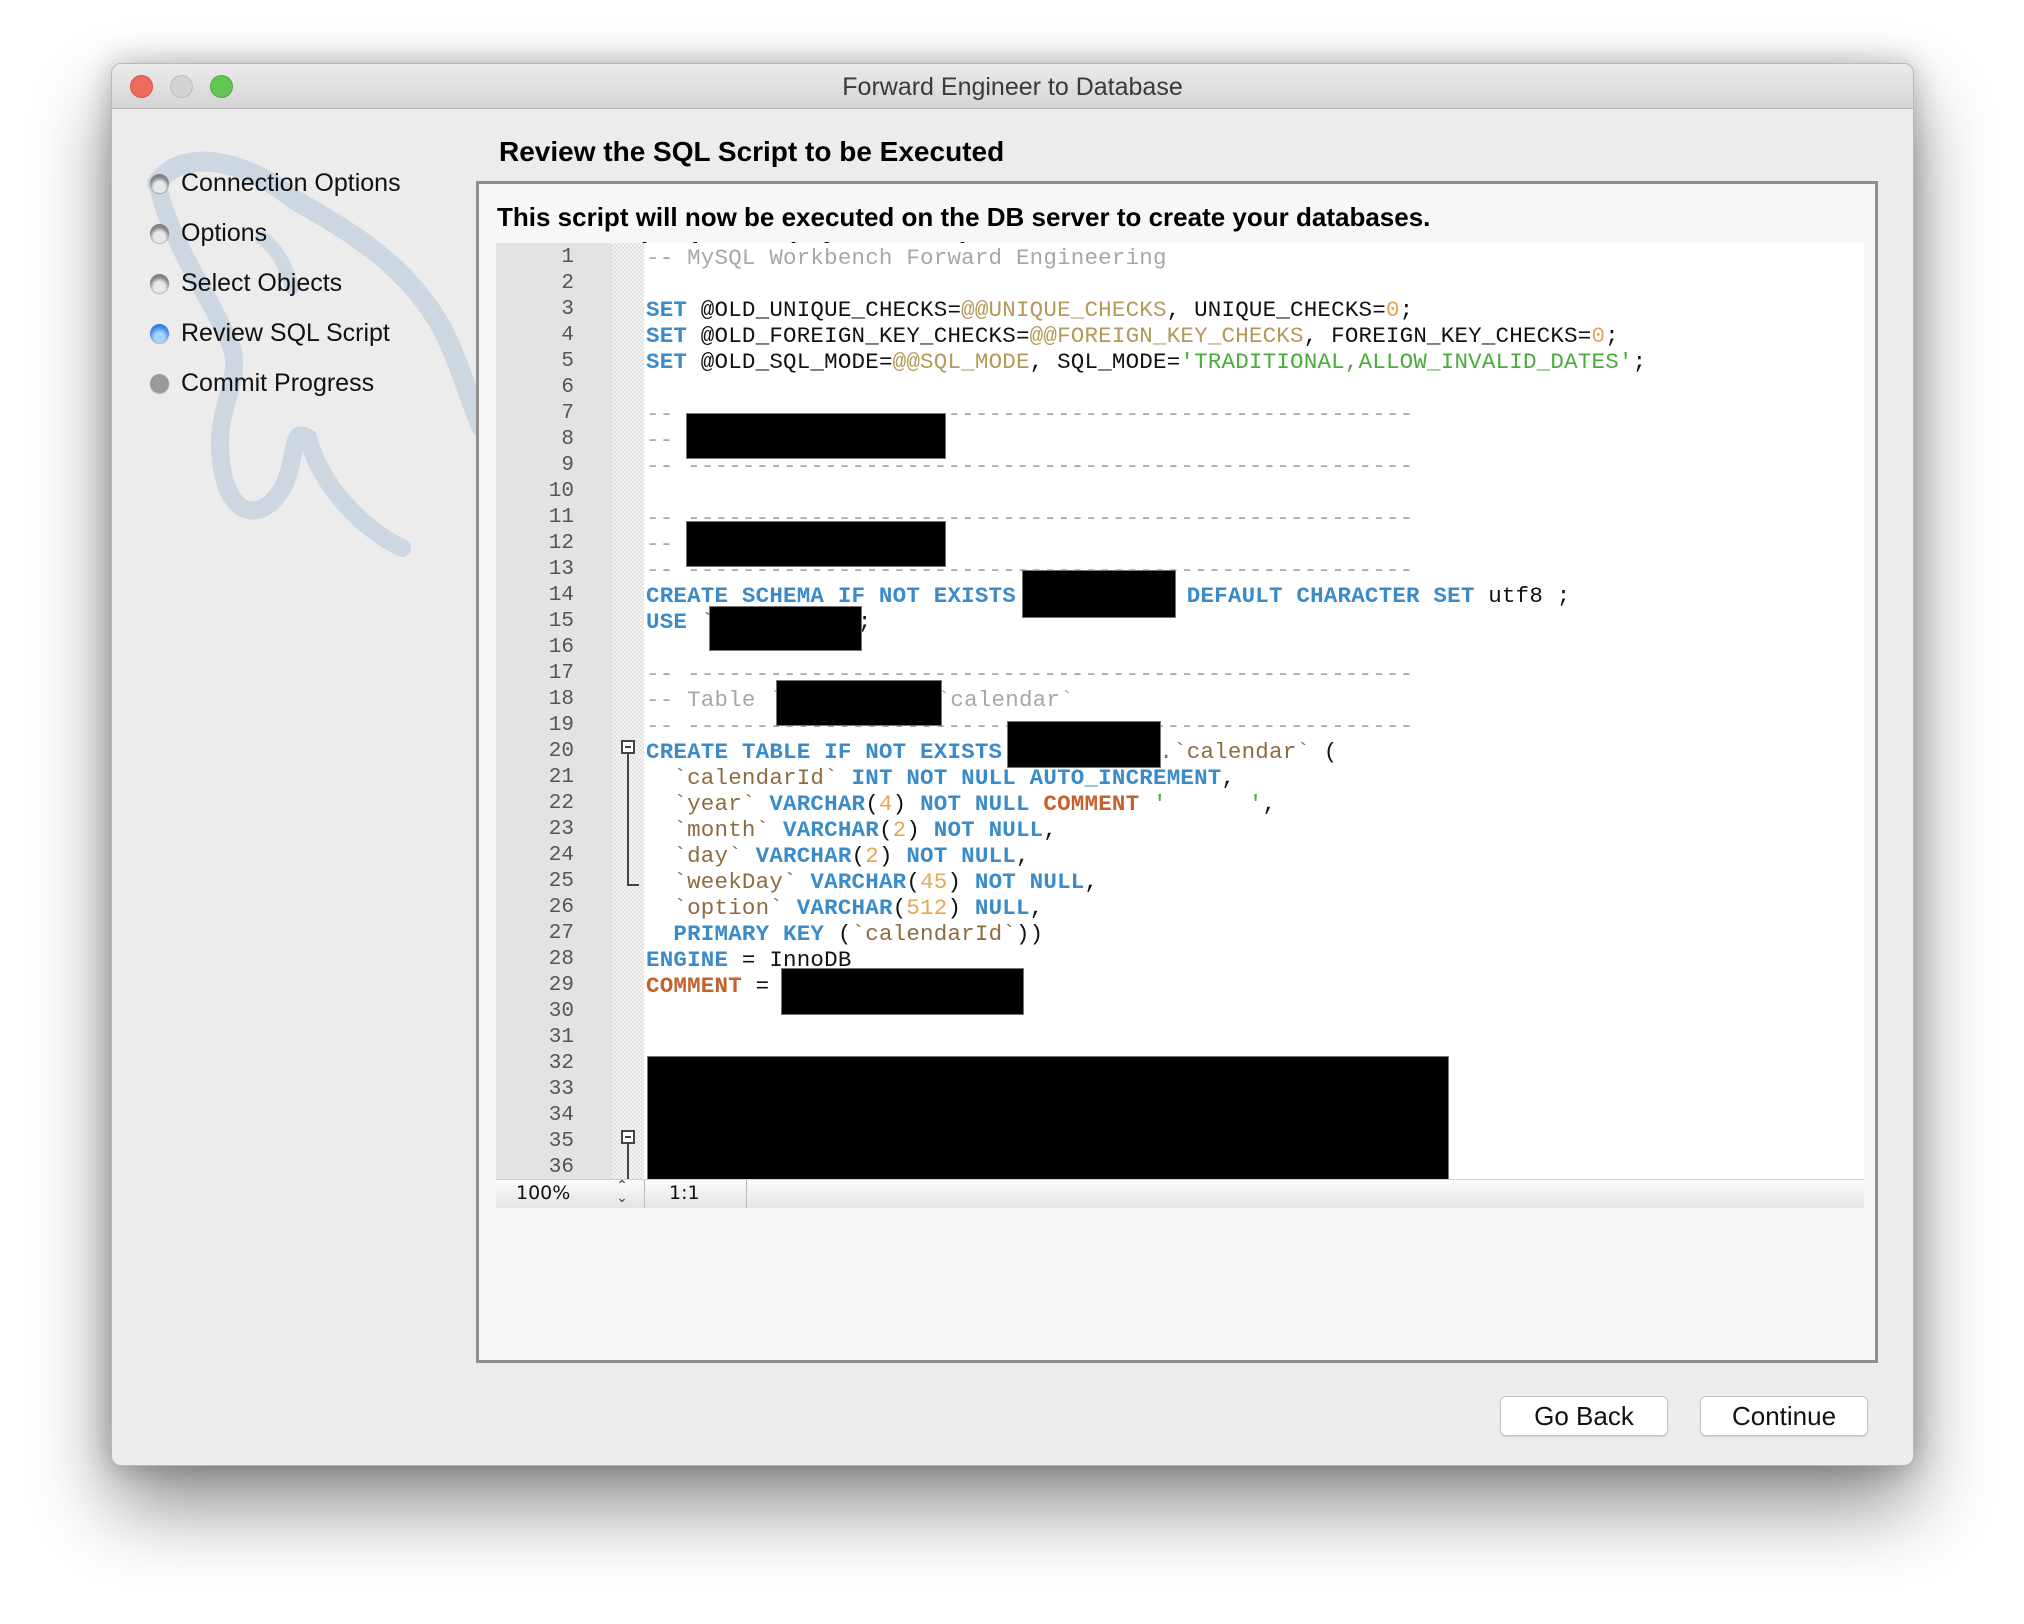 The image size is (2024, 1624). What do you see at coordinates (159, 333) in the screenshot?
I see `step-status-active-icon` at bounding box center [159, 333].